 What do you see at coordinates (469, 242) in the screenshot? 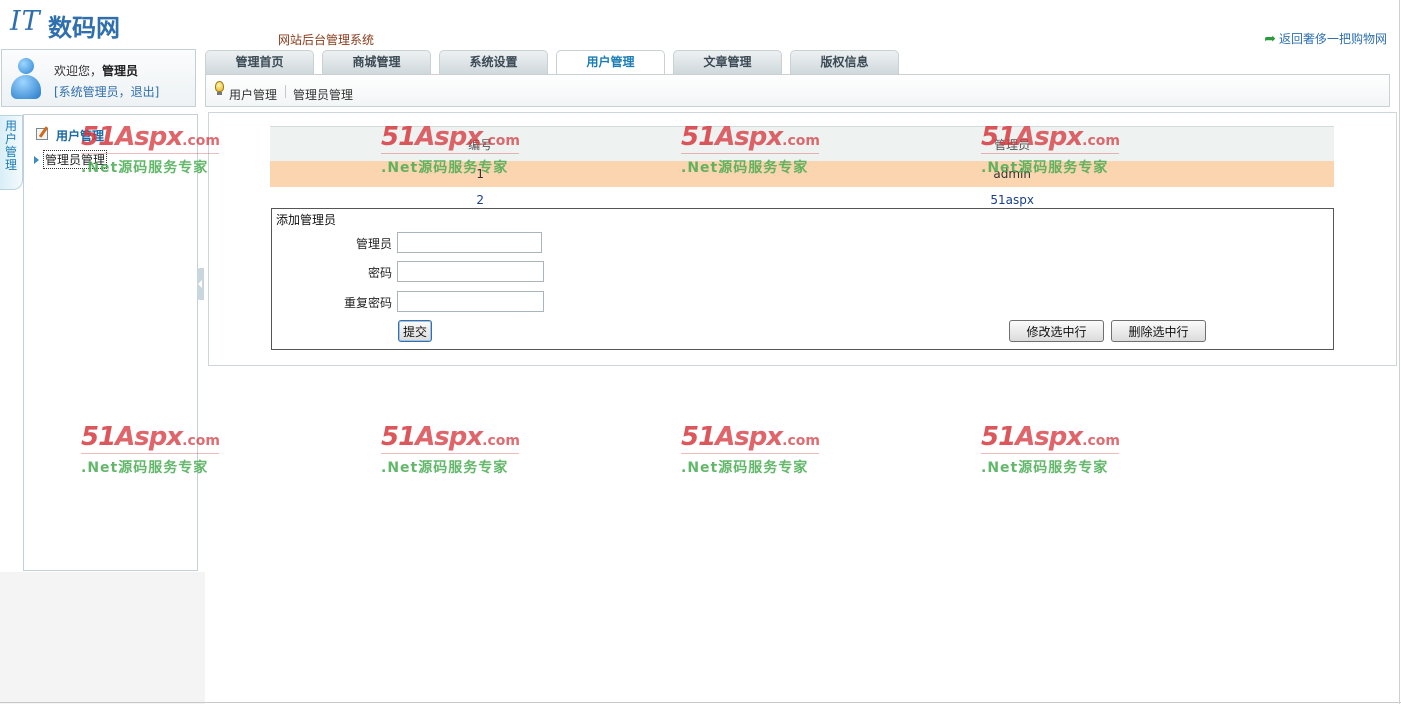
I see `admin-name-input` at bounding box center [469, 242].